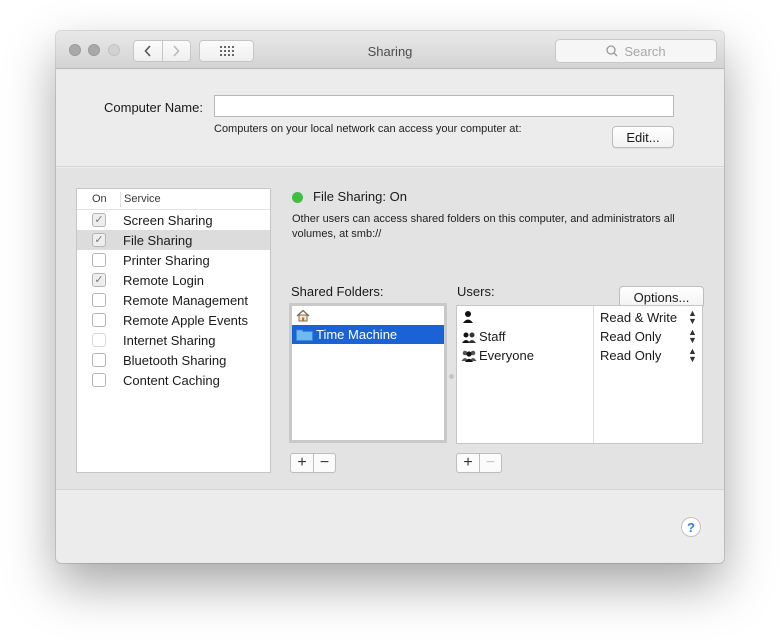 This screenshot has width=780, height=643. Describe the element at coordinates (476, 291) in the screenshot. I see `users-label: Users:` at that location.